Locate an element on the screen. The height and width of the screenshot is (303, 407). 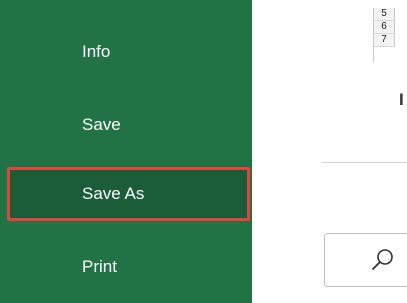
sidebar-item-save: Save is located at coordinates (128, 125).